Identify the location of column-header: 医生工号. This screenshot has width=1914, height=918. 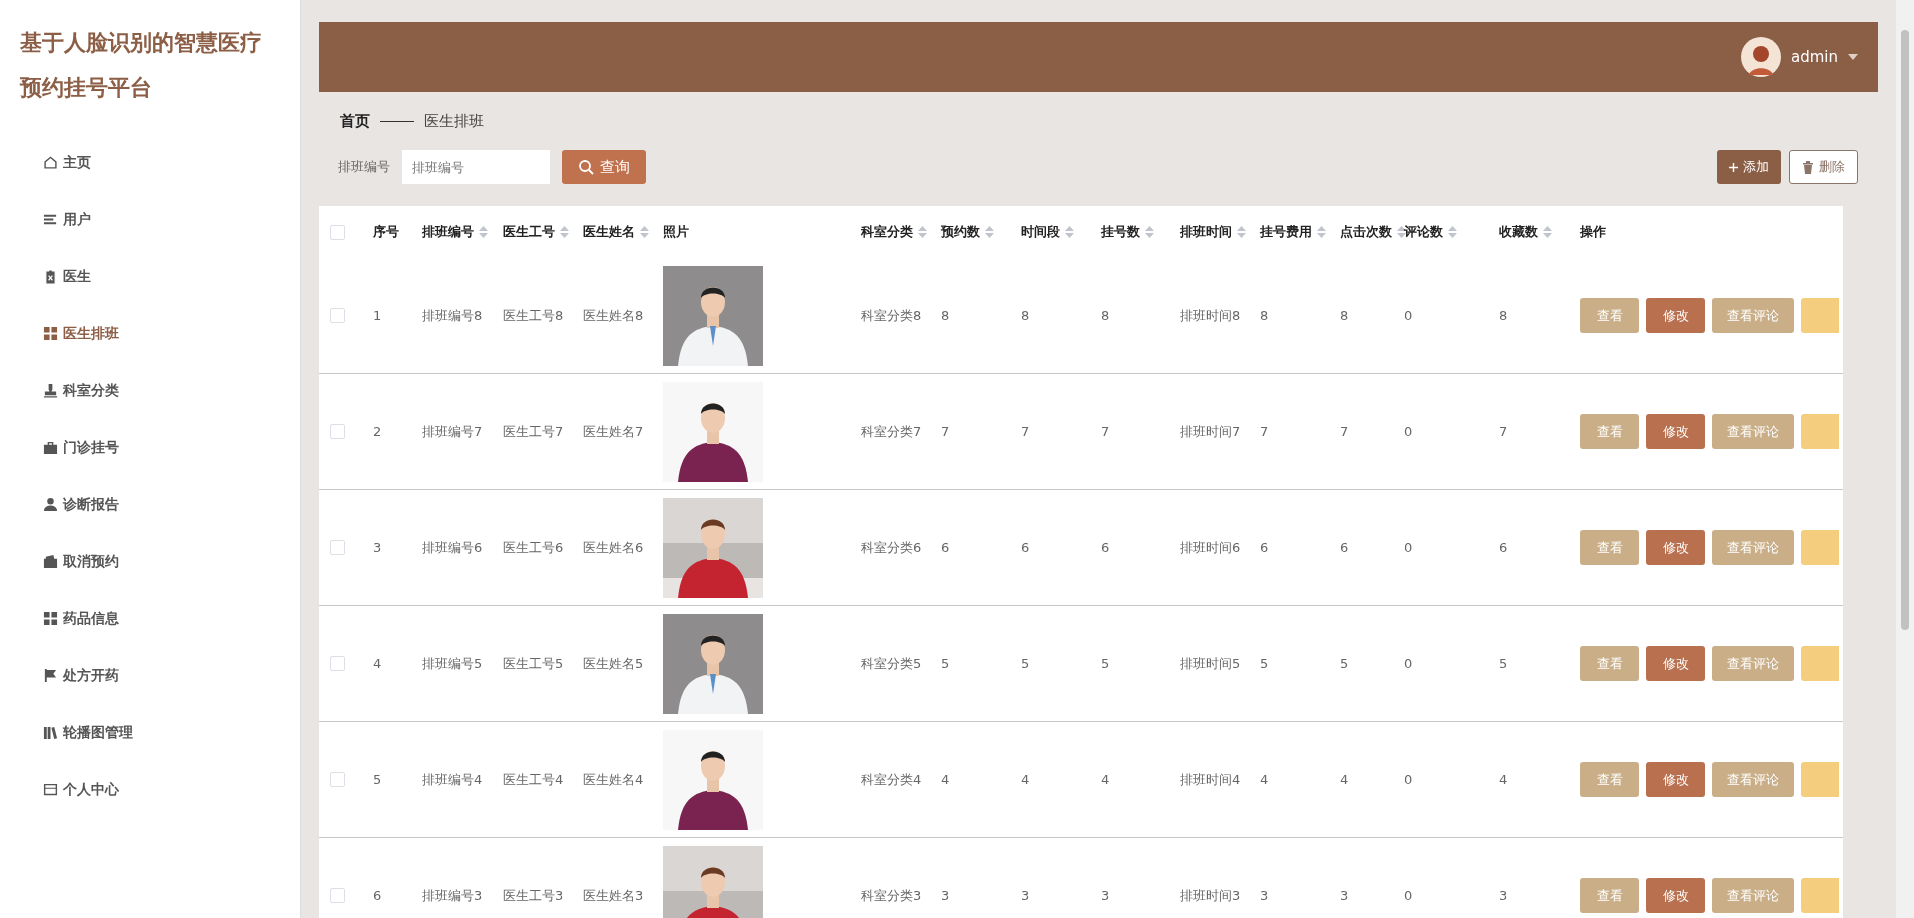
(529, 232).